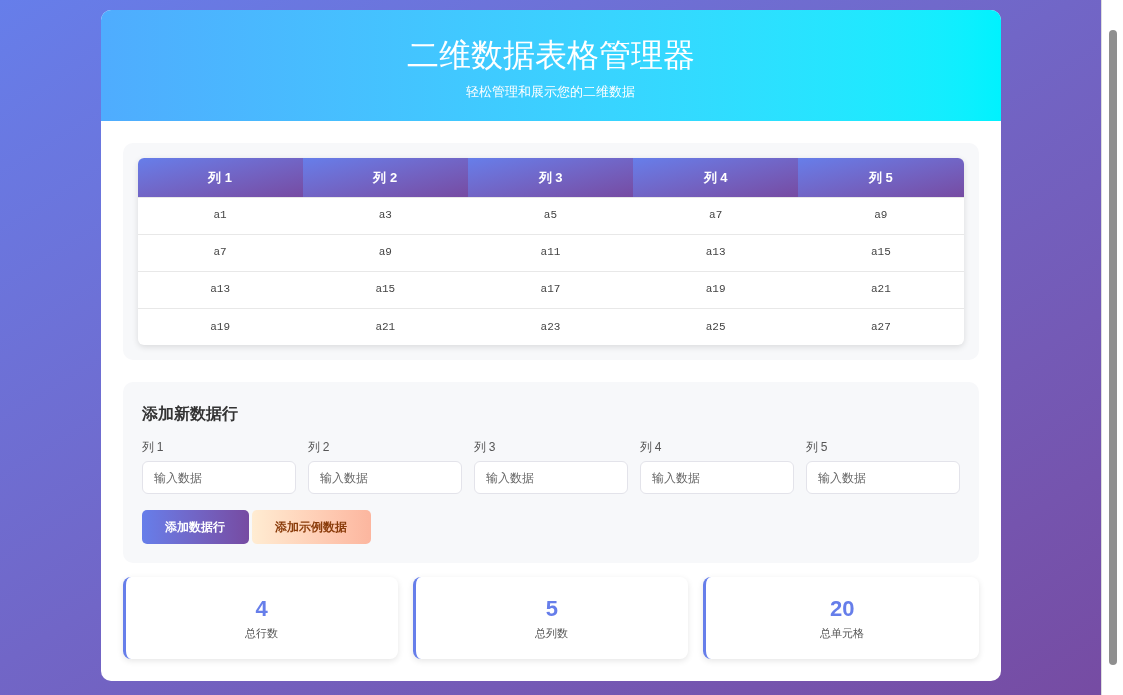  Describe the element at coordinates (190, 414) in the screenshot. I see `form-title: 添加新数据行` at that location.